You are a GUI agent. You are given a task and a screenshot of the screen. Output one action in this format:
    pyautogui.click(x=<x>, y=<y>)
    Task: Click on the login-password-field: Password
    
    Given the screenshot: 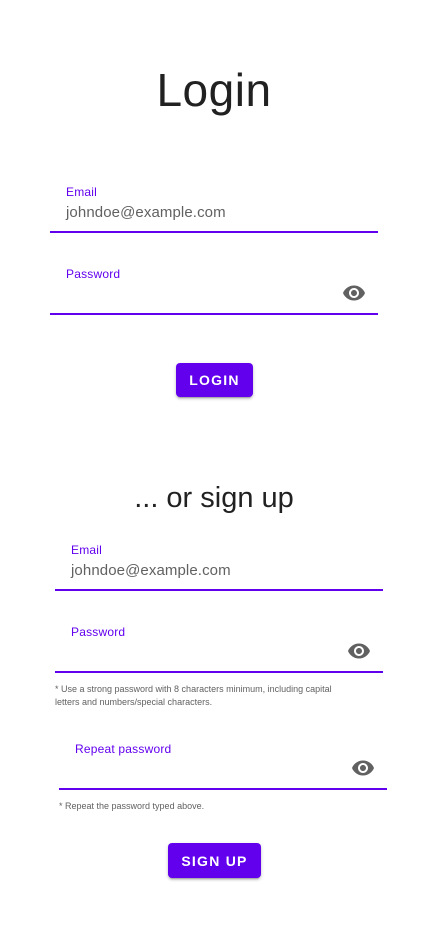 What is the action you would take?
    pyautogui.click(x=214, y=287)
    